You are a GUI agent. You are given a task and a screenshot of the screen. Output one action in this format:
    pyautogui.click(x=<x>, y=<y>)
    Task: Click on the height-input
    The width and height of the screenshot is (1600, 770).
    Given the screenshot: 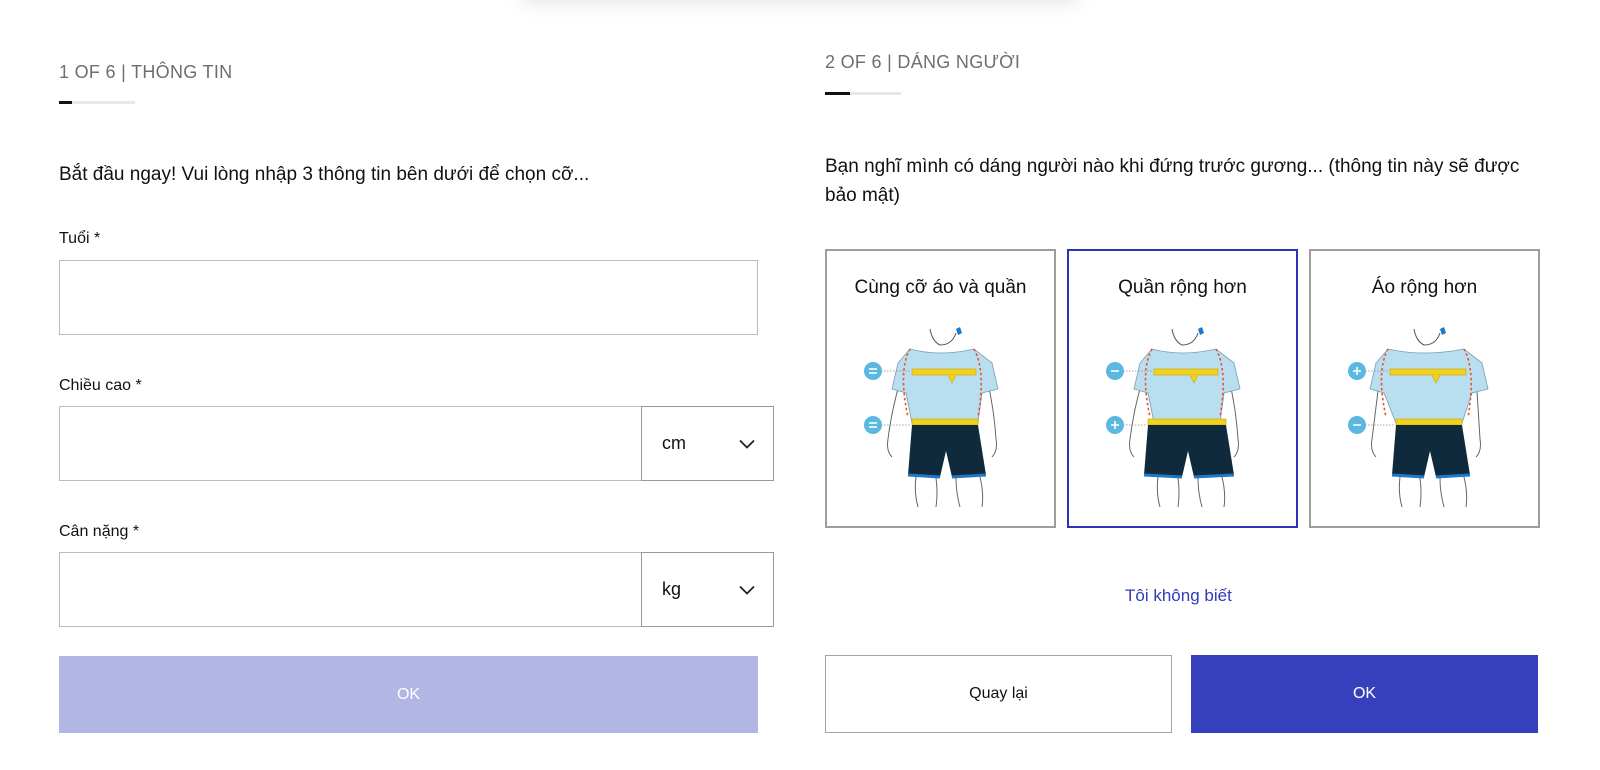 What is the action you would take?
    pyautogui.click(x=351, y=443)
    